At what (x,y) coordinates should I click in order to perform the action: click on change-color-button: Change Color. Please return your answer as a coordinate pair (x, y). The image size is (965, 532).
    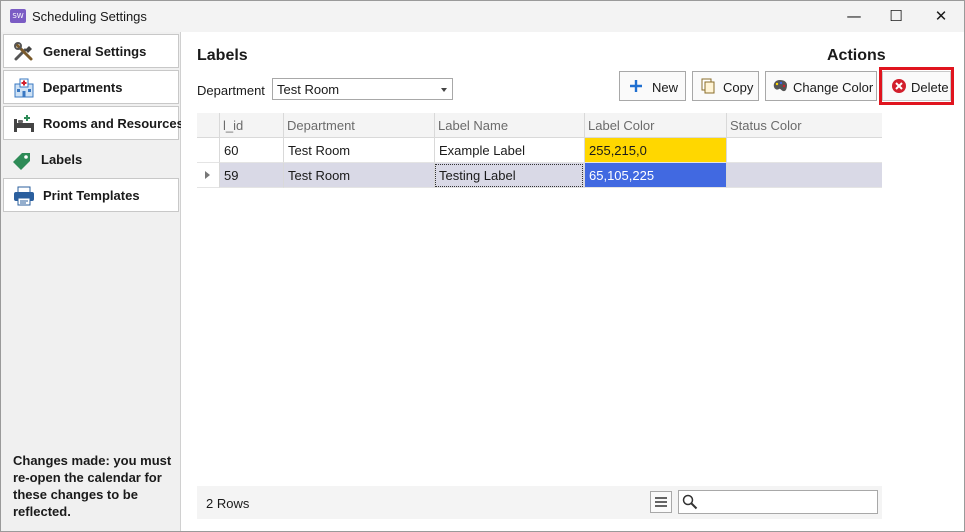
    Looking at the image, I should click on (821, 86).